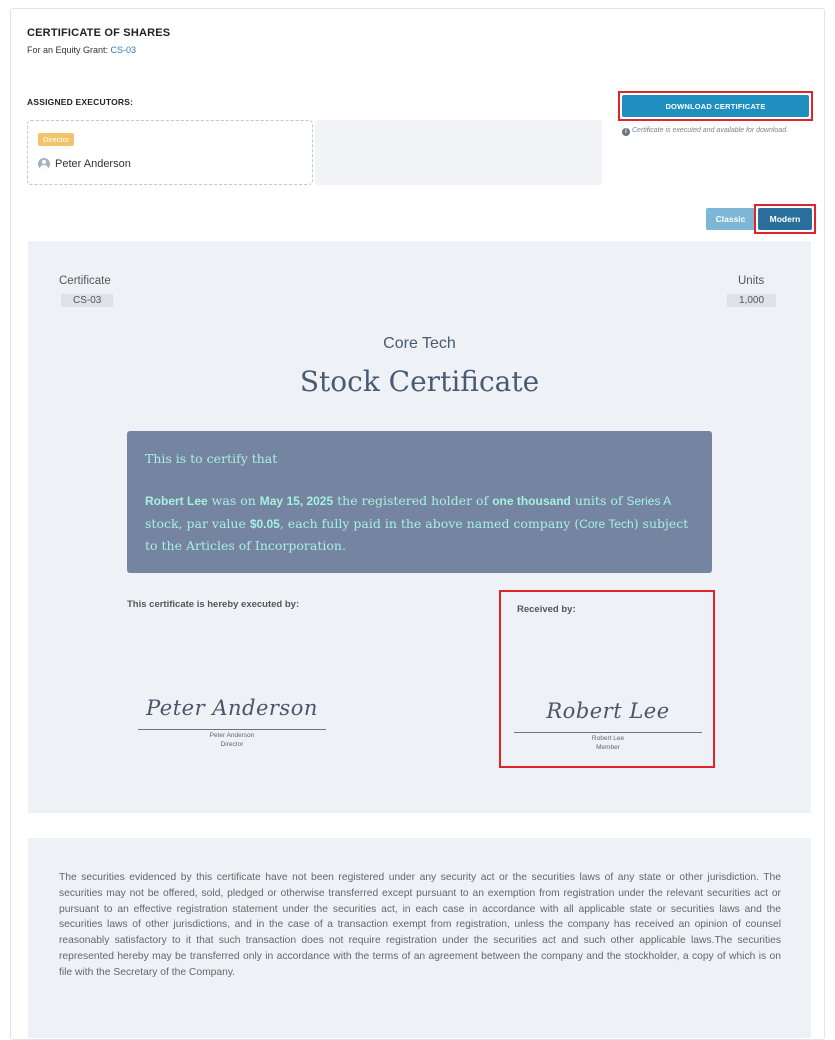 The width and height of the screenshot is (835, 1040). Describe the element at coordinates (44, 164) in the screenshot. I see `user-avatar-icon` at that location.